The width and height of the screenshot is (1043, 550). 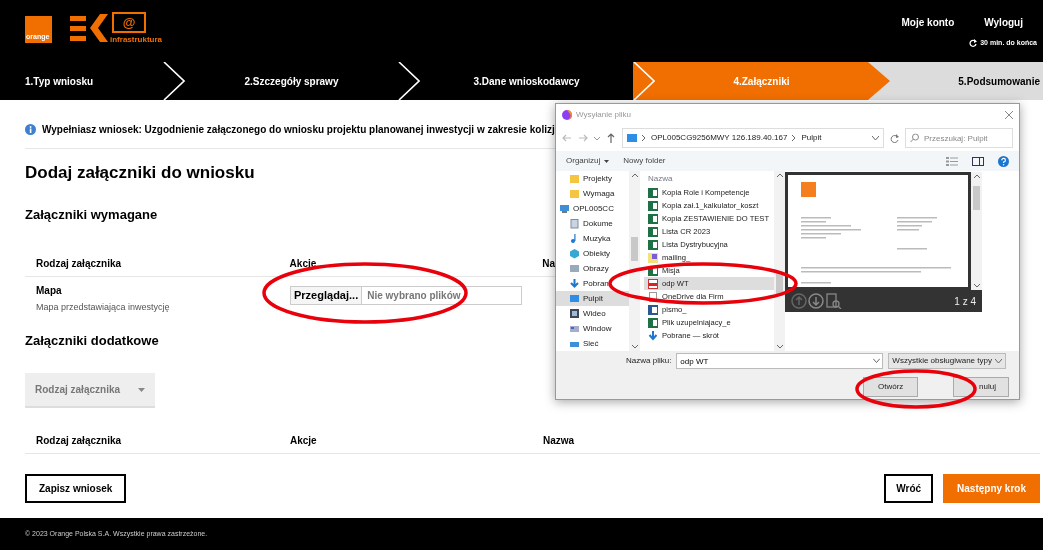 I want to click on music-note-icon, so click(x=574, y=238).